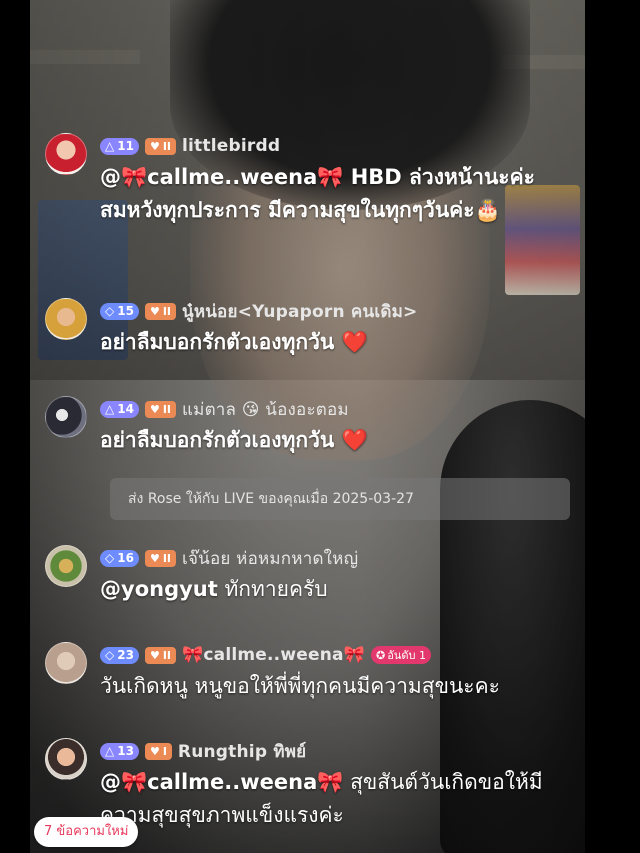 Image resolution: width=640 pixels, height=853 pixels. Describe the element at coordinates (242, 751) in the screenshot. I see `username: Rungthip ทิพย์` at that location.